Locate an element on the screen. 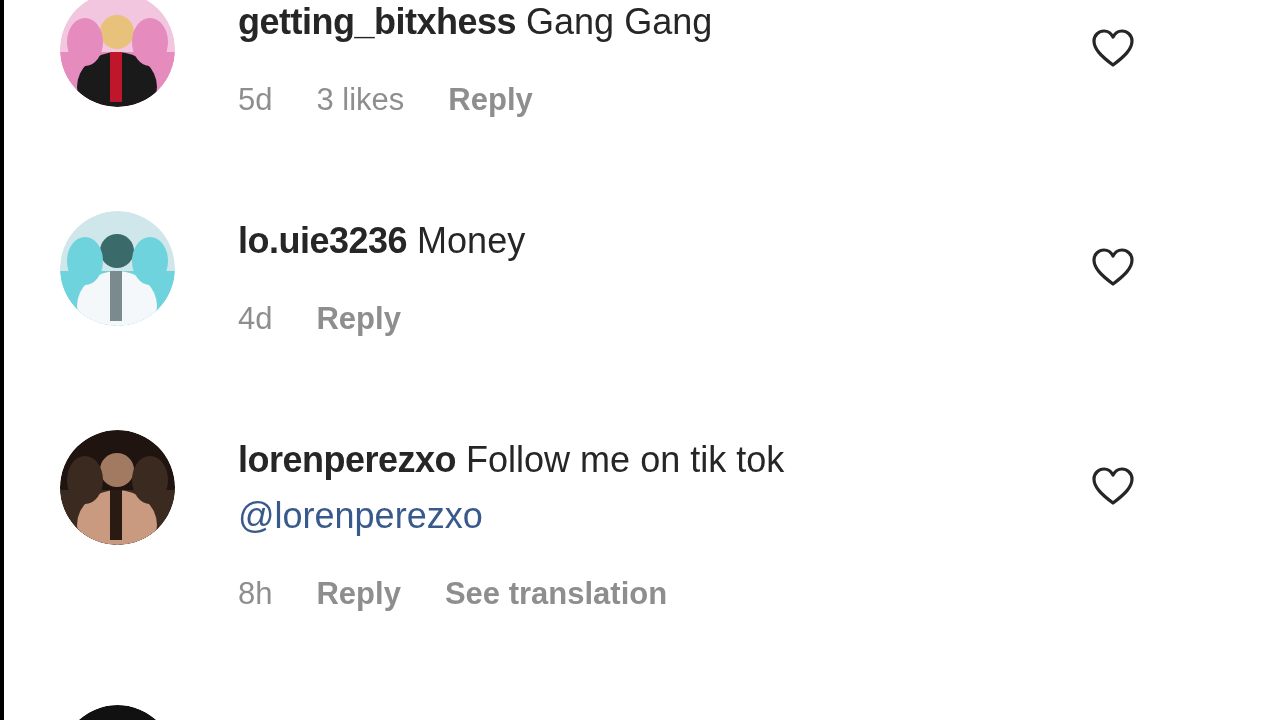 This screenshot has width=1280, height=720. mention-link: @lorenperezxo is located at coordinates (360, 516).